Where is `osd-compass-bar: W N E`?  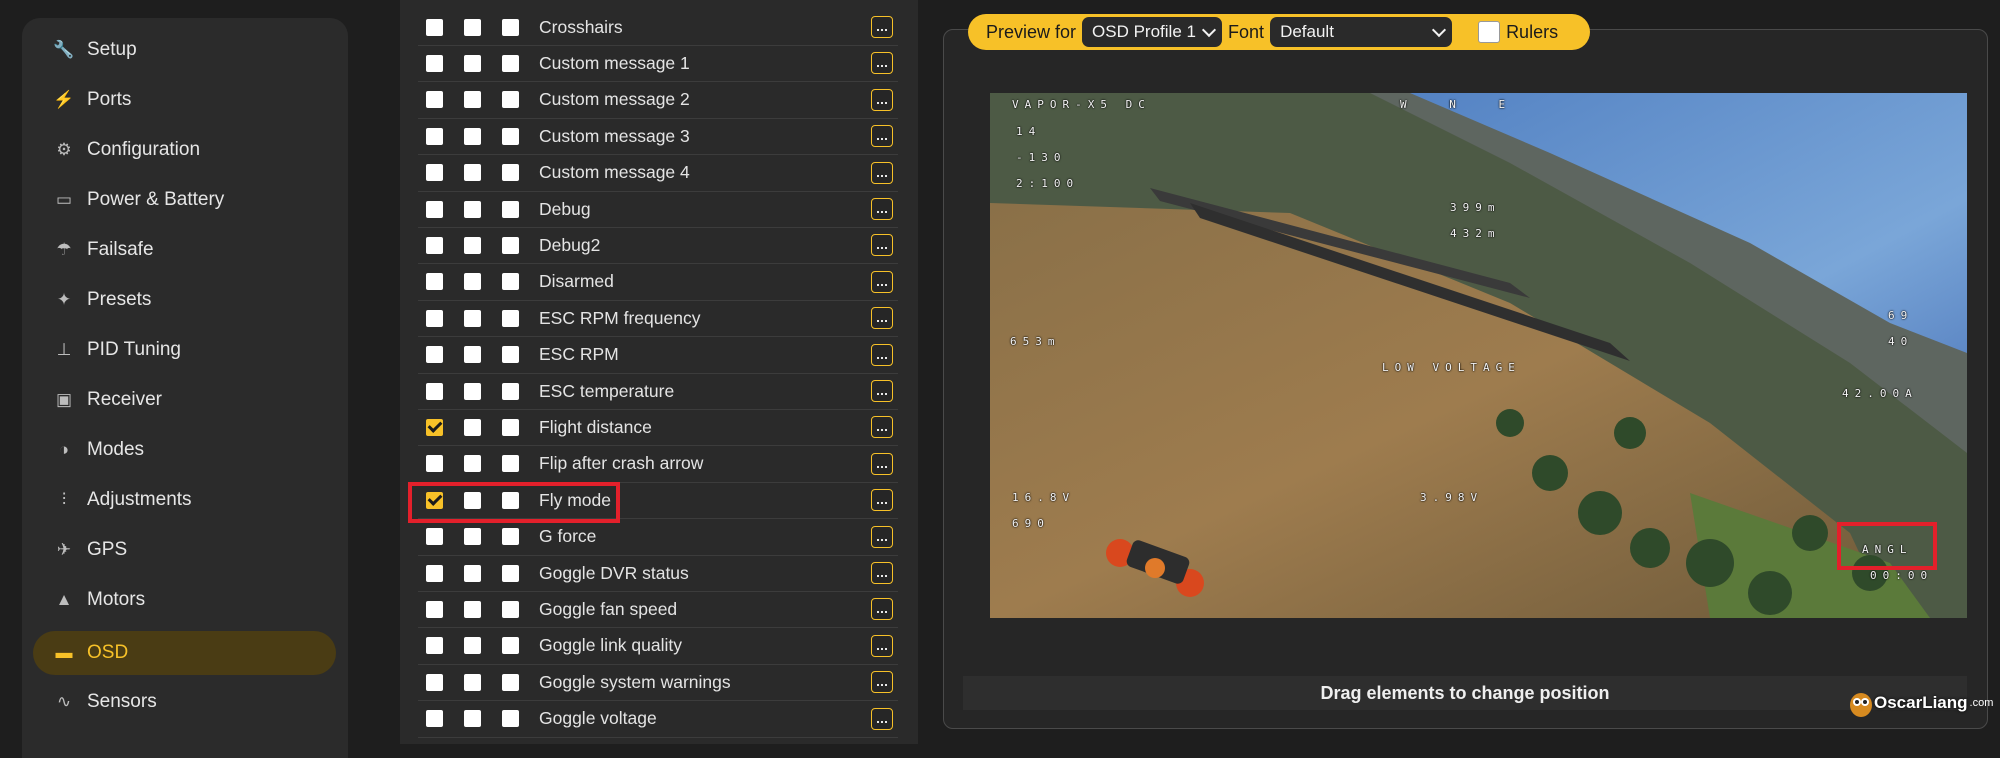 osd-compass-bar: W N E is located at coordinates (1461, 104).